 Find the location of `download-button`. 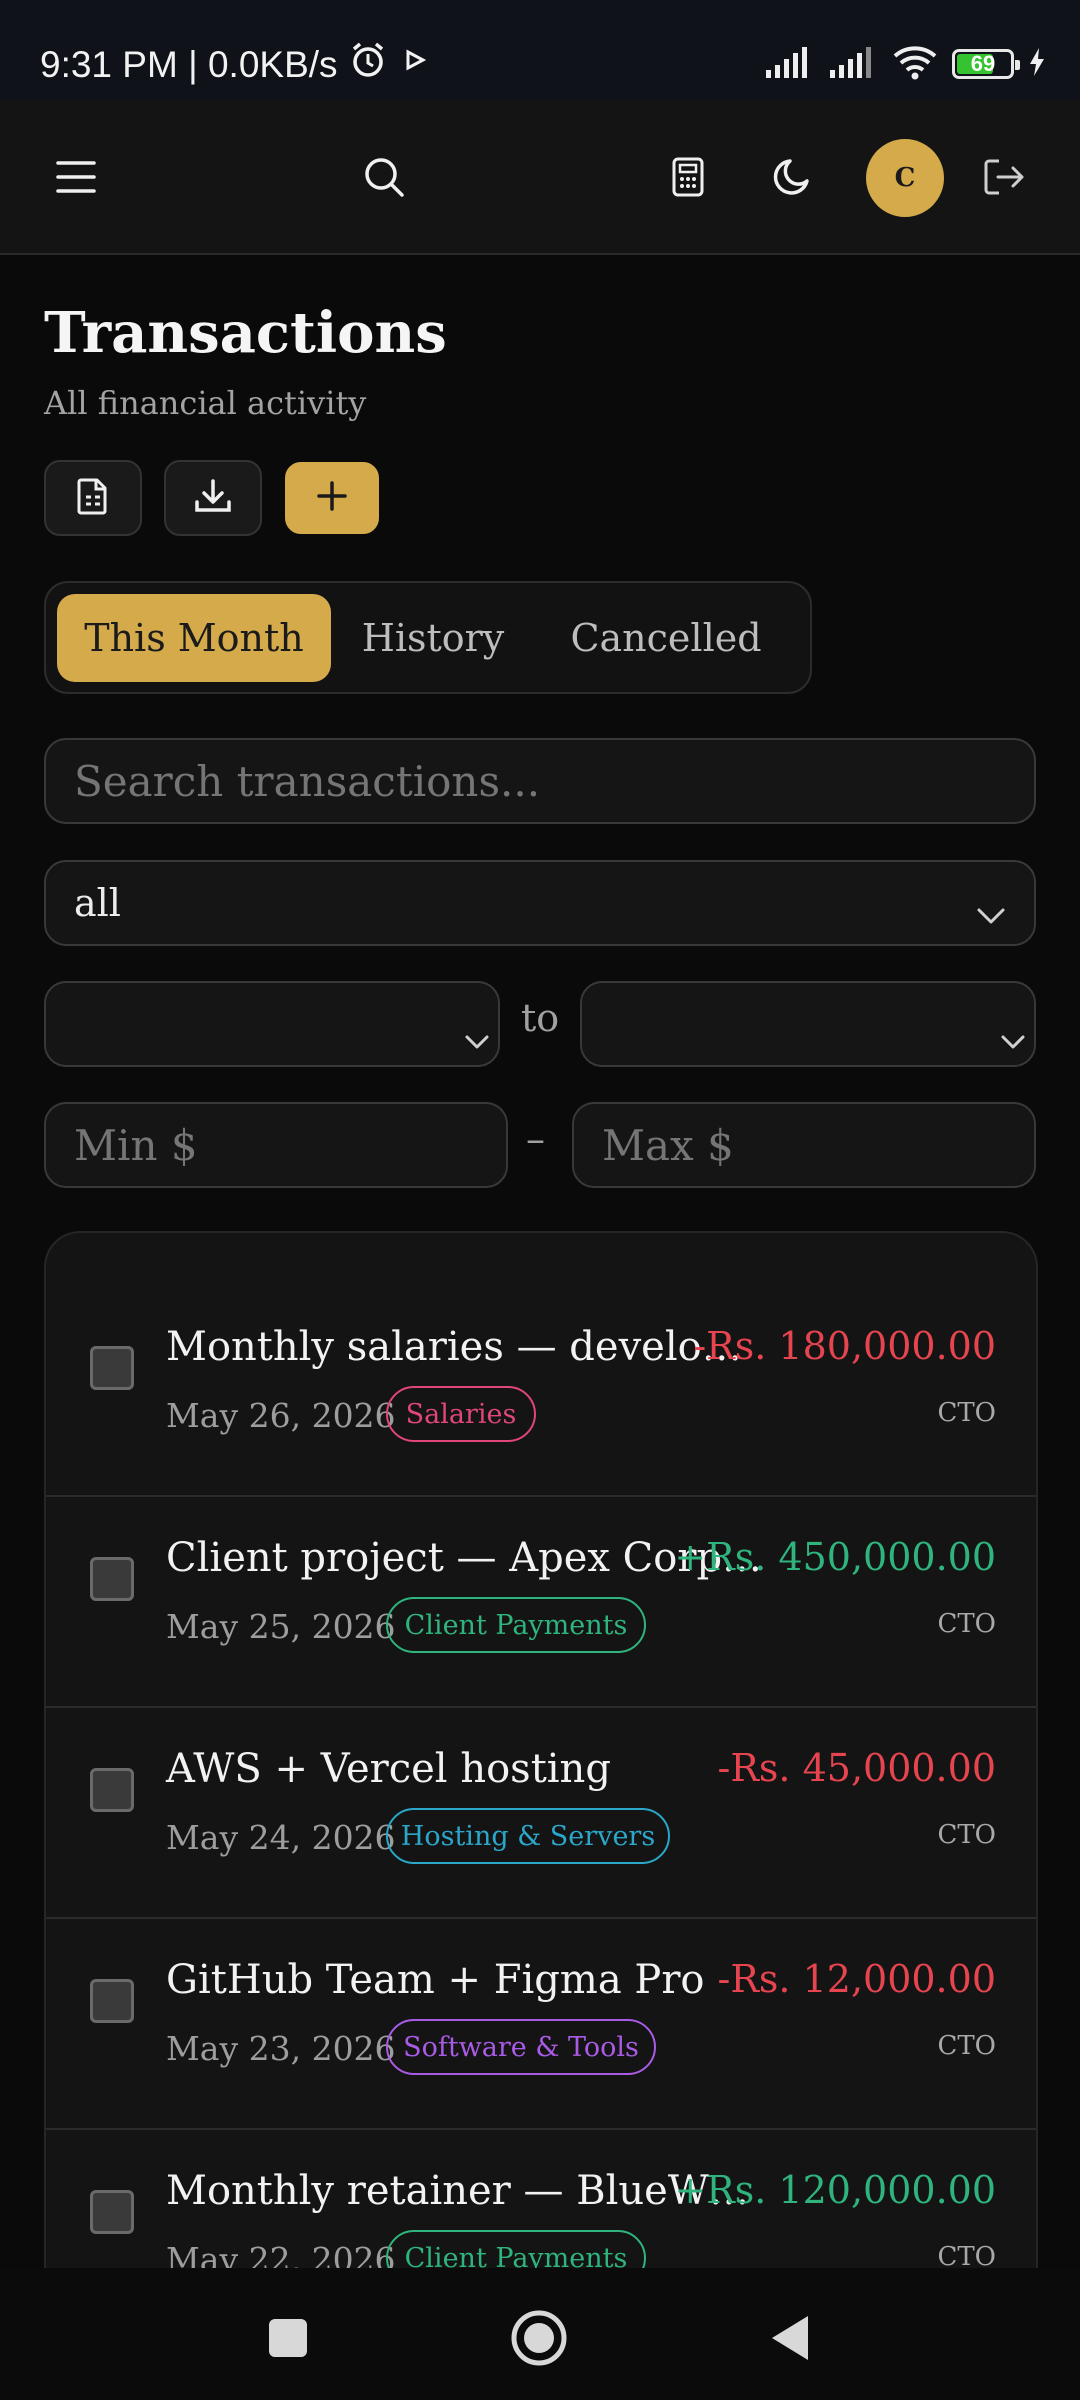

download-button is located at coordinates (213, 498).